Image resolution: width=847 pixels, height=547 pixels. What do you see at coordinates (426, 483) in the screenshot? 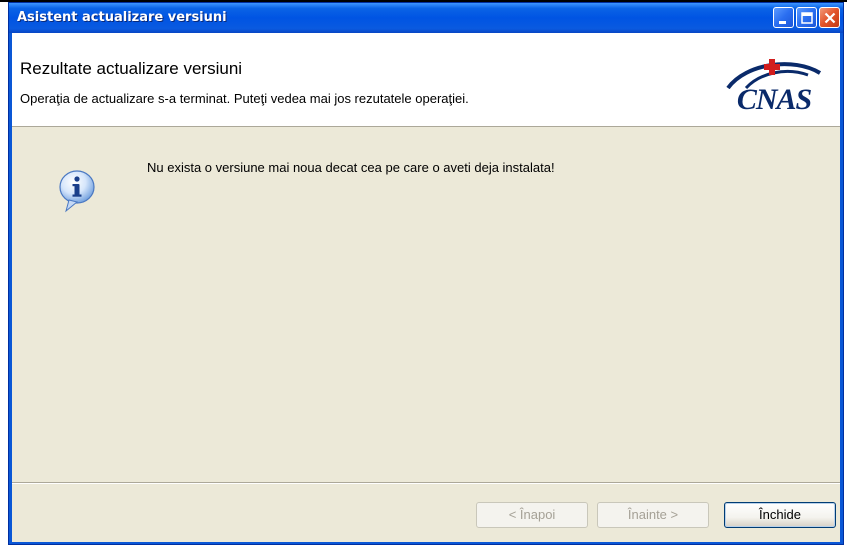
I see `footer-divider` at bounding box center [426, 483].